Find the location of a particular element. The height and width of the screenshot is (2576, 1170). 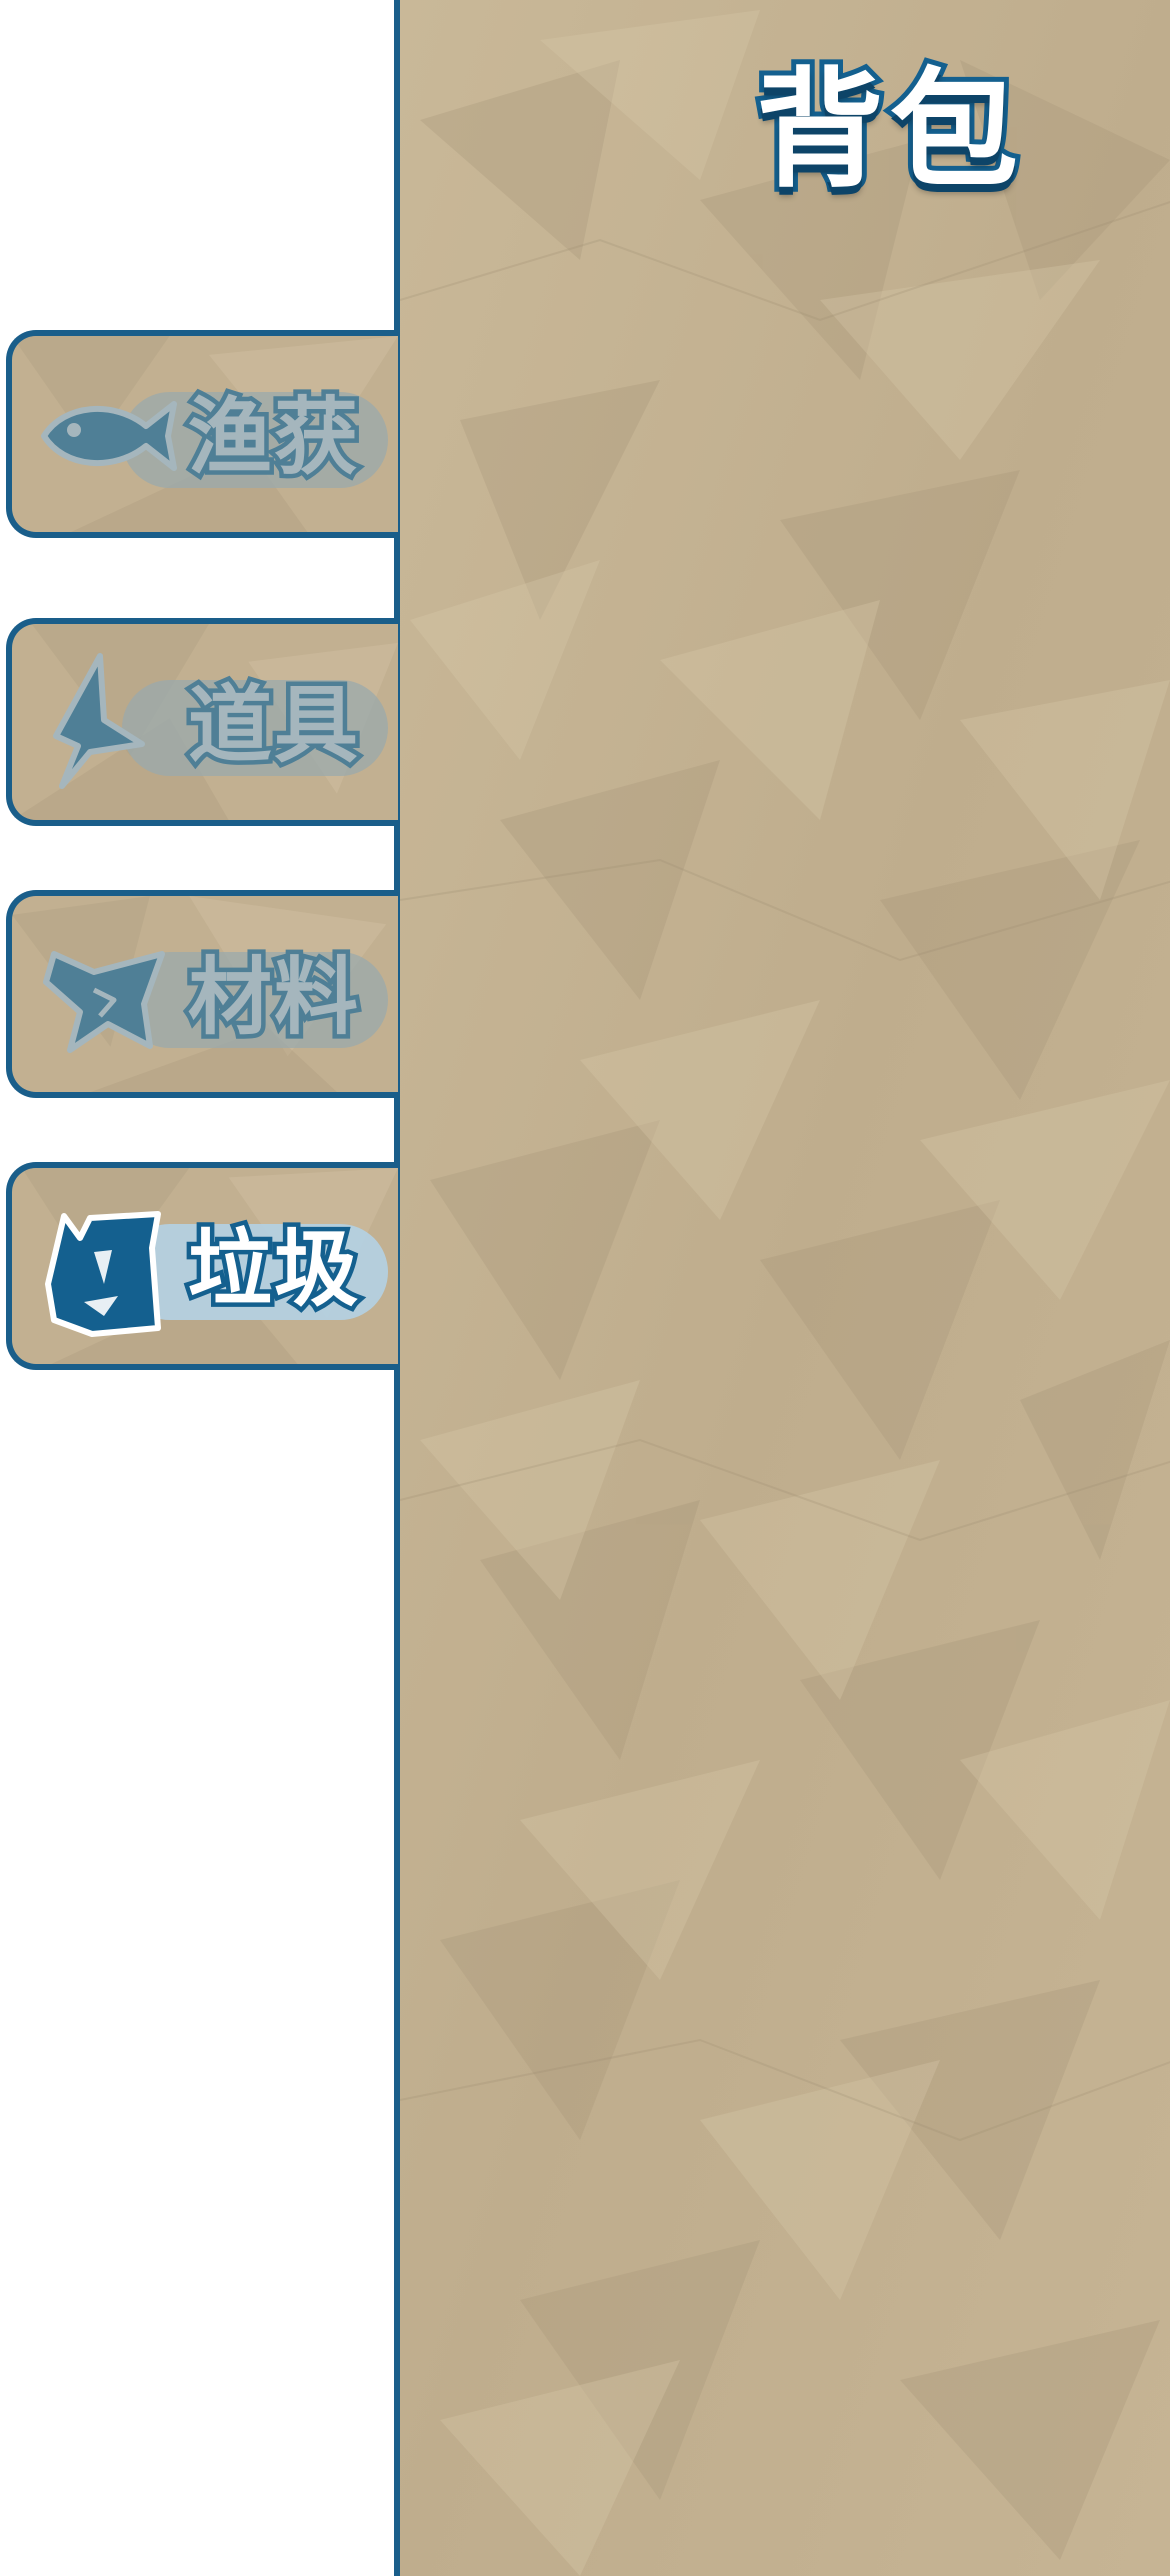

tab-label: 材料 is located at coordinates (272, 997).